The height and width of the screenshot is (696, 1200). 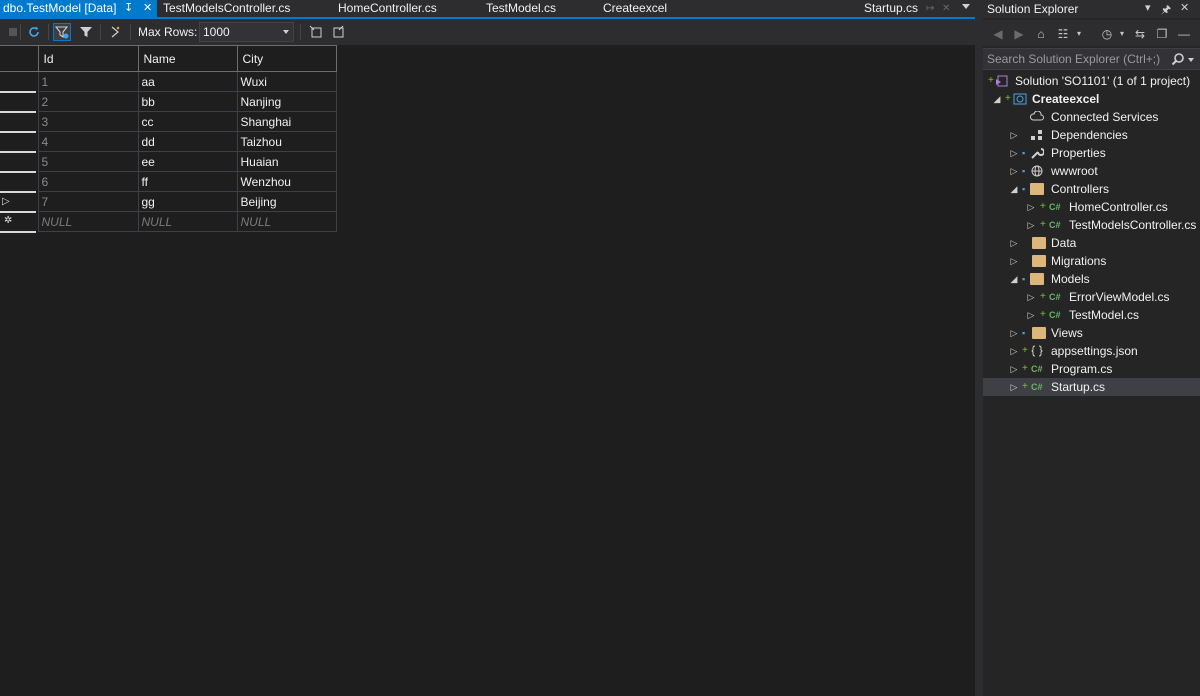 What do you see at coordinates (128, 8) in the screenshot?
I see `pin-icon: ↧` at bounding box center [128, 8].